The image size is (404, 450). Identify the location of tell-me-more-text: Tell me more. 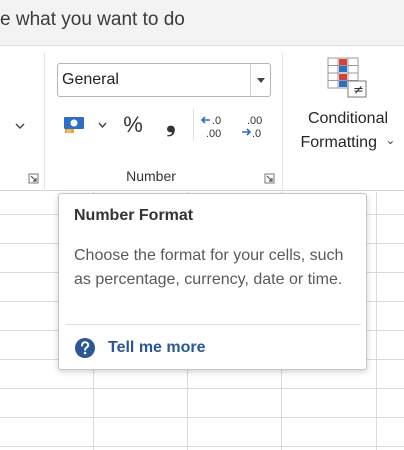
(157, 347).